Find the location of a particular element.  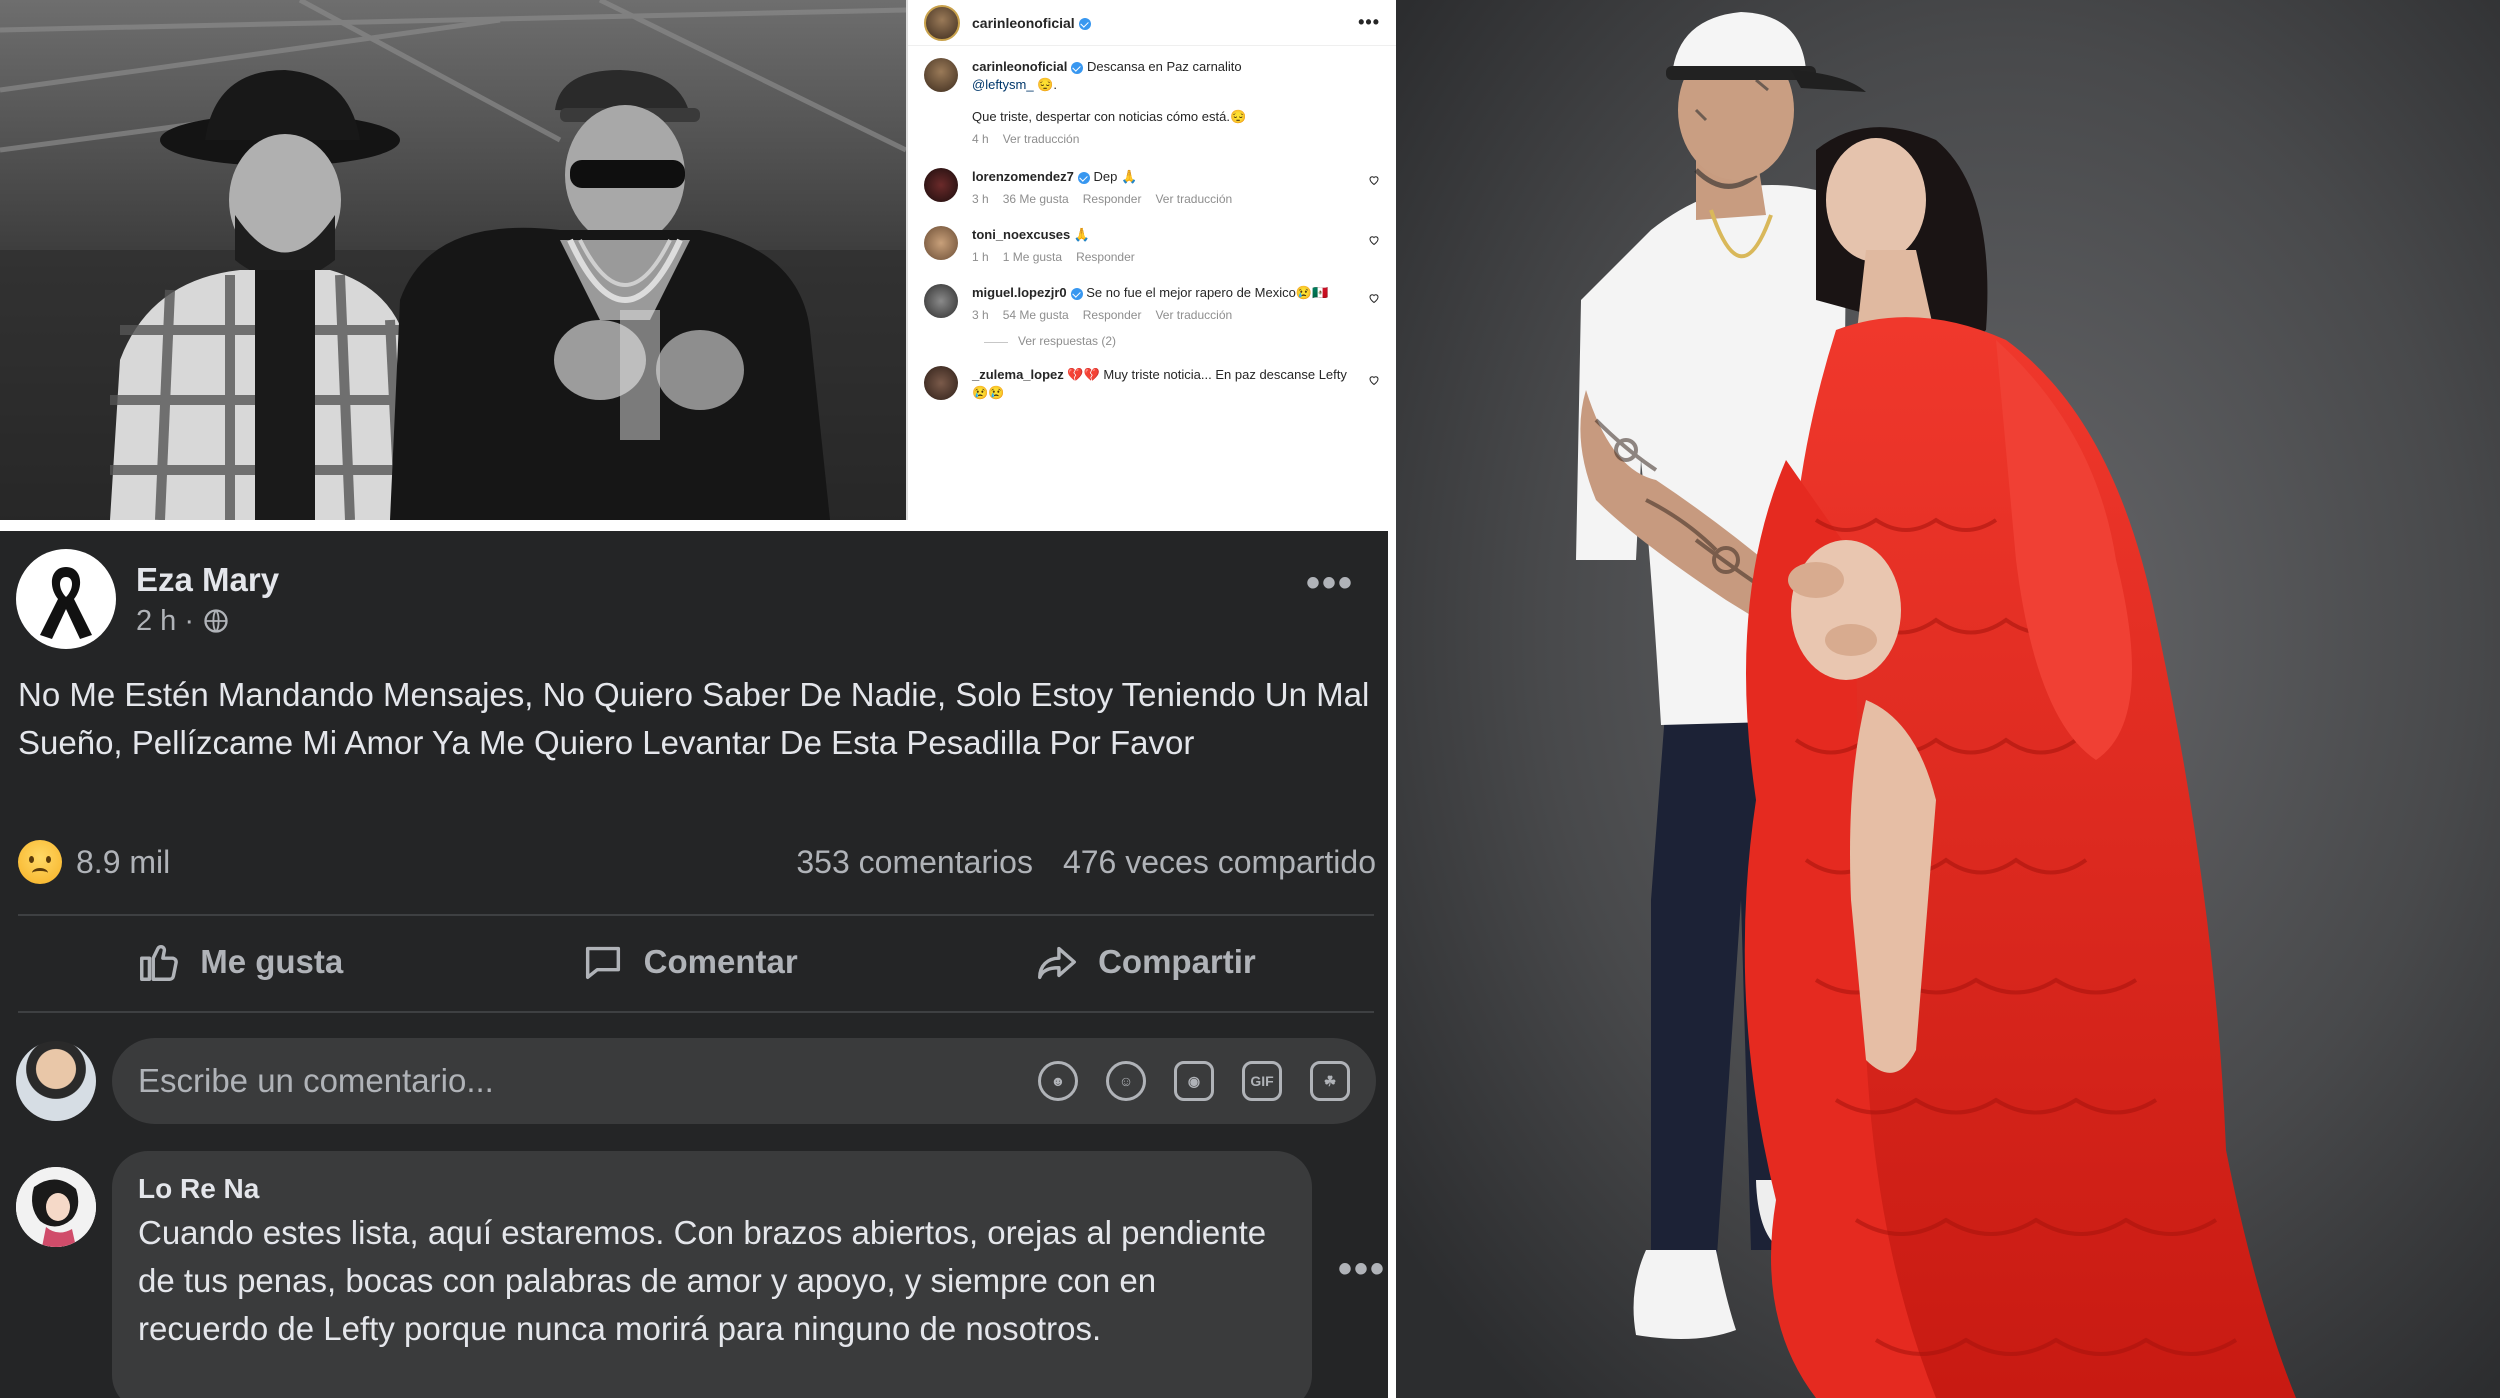

fb-post-time: 2 h · is located at coordinates (207, 621).